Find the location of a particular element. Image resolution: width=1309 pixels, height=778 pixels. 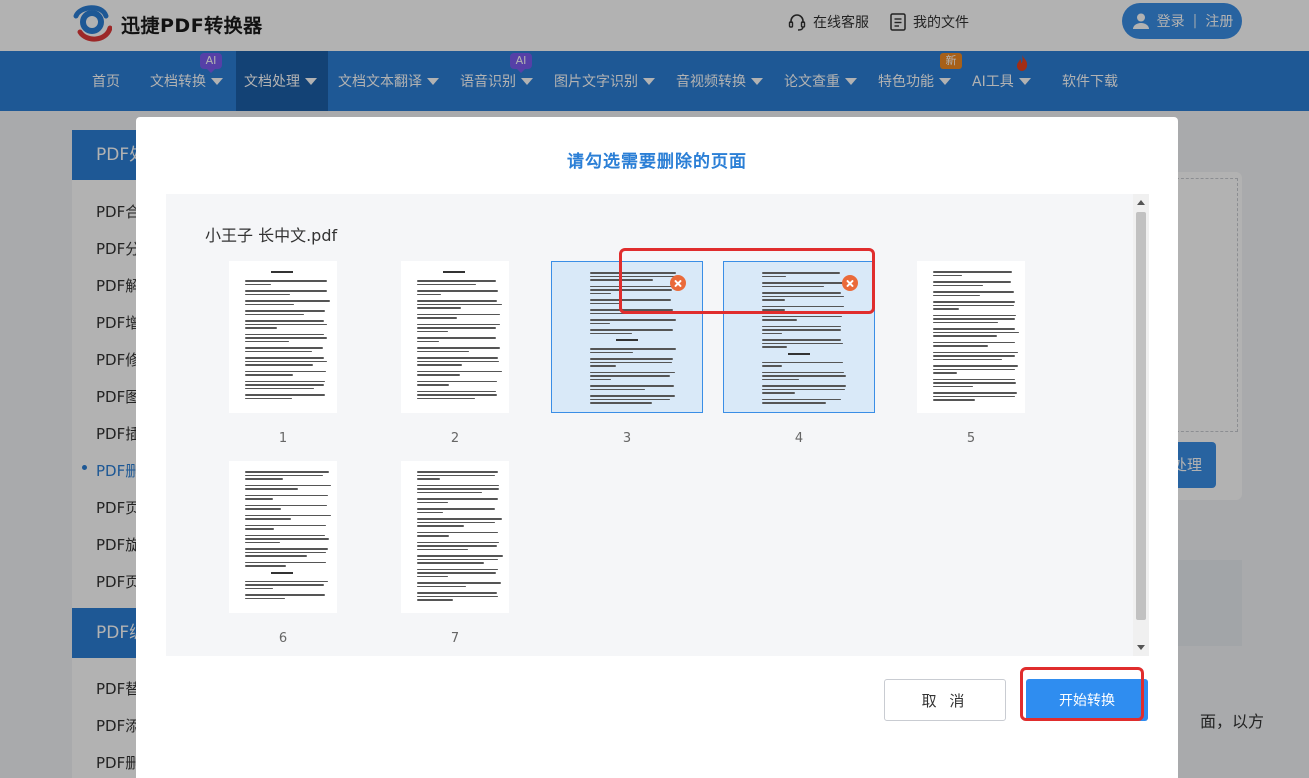

page-thumbnail: 7 is located at coordinates (455, 556).